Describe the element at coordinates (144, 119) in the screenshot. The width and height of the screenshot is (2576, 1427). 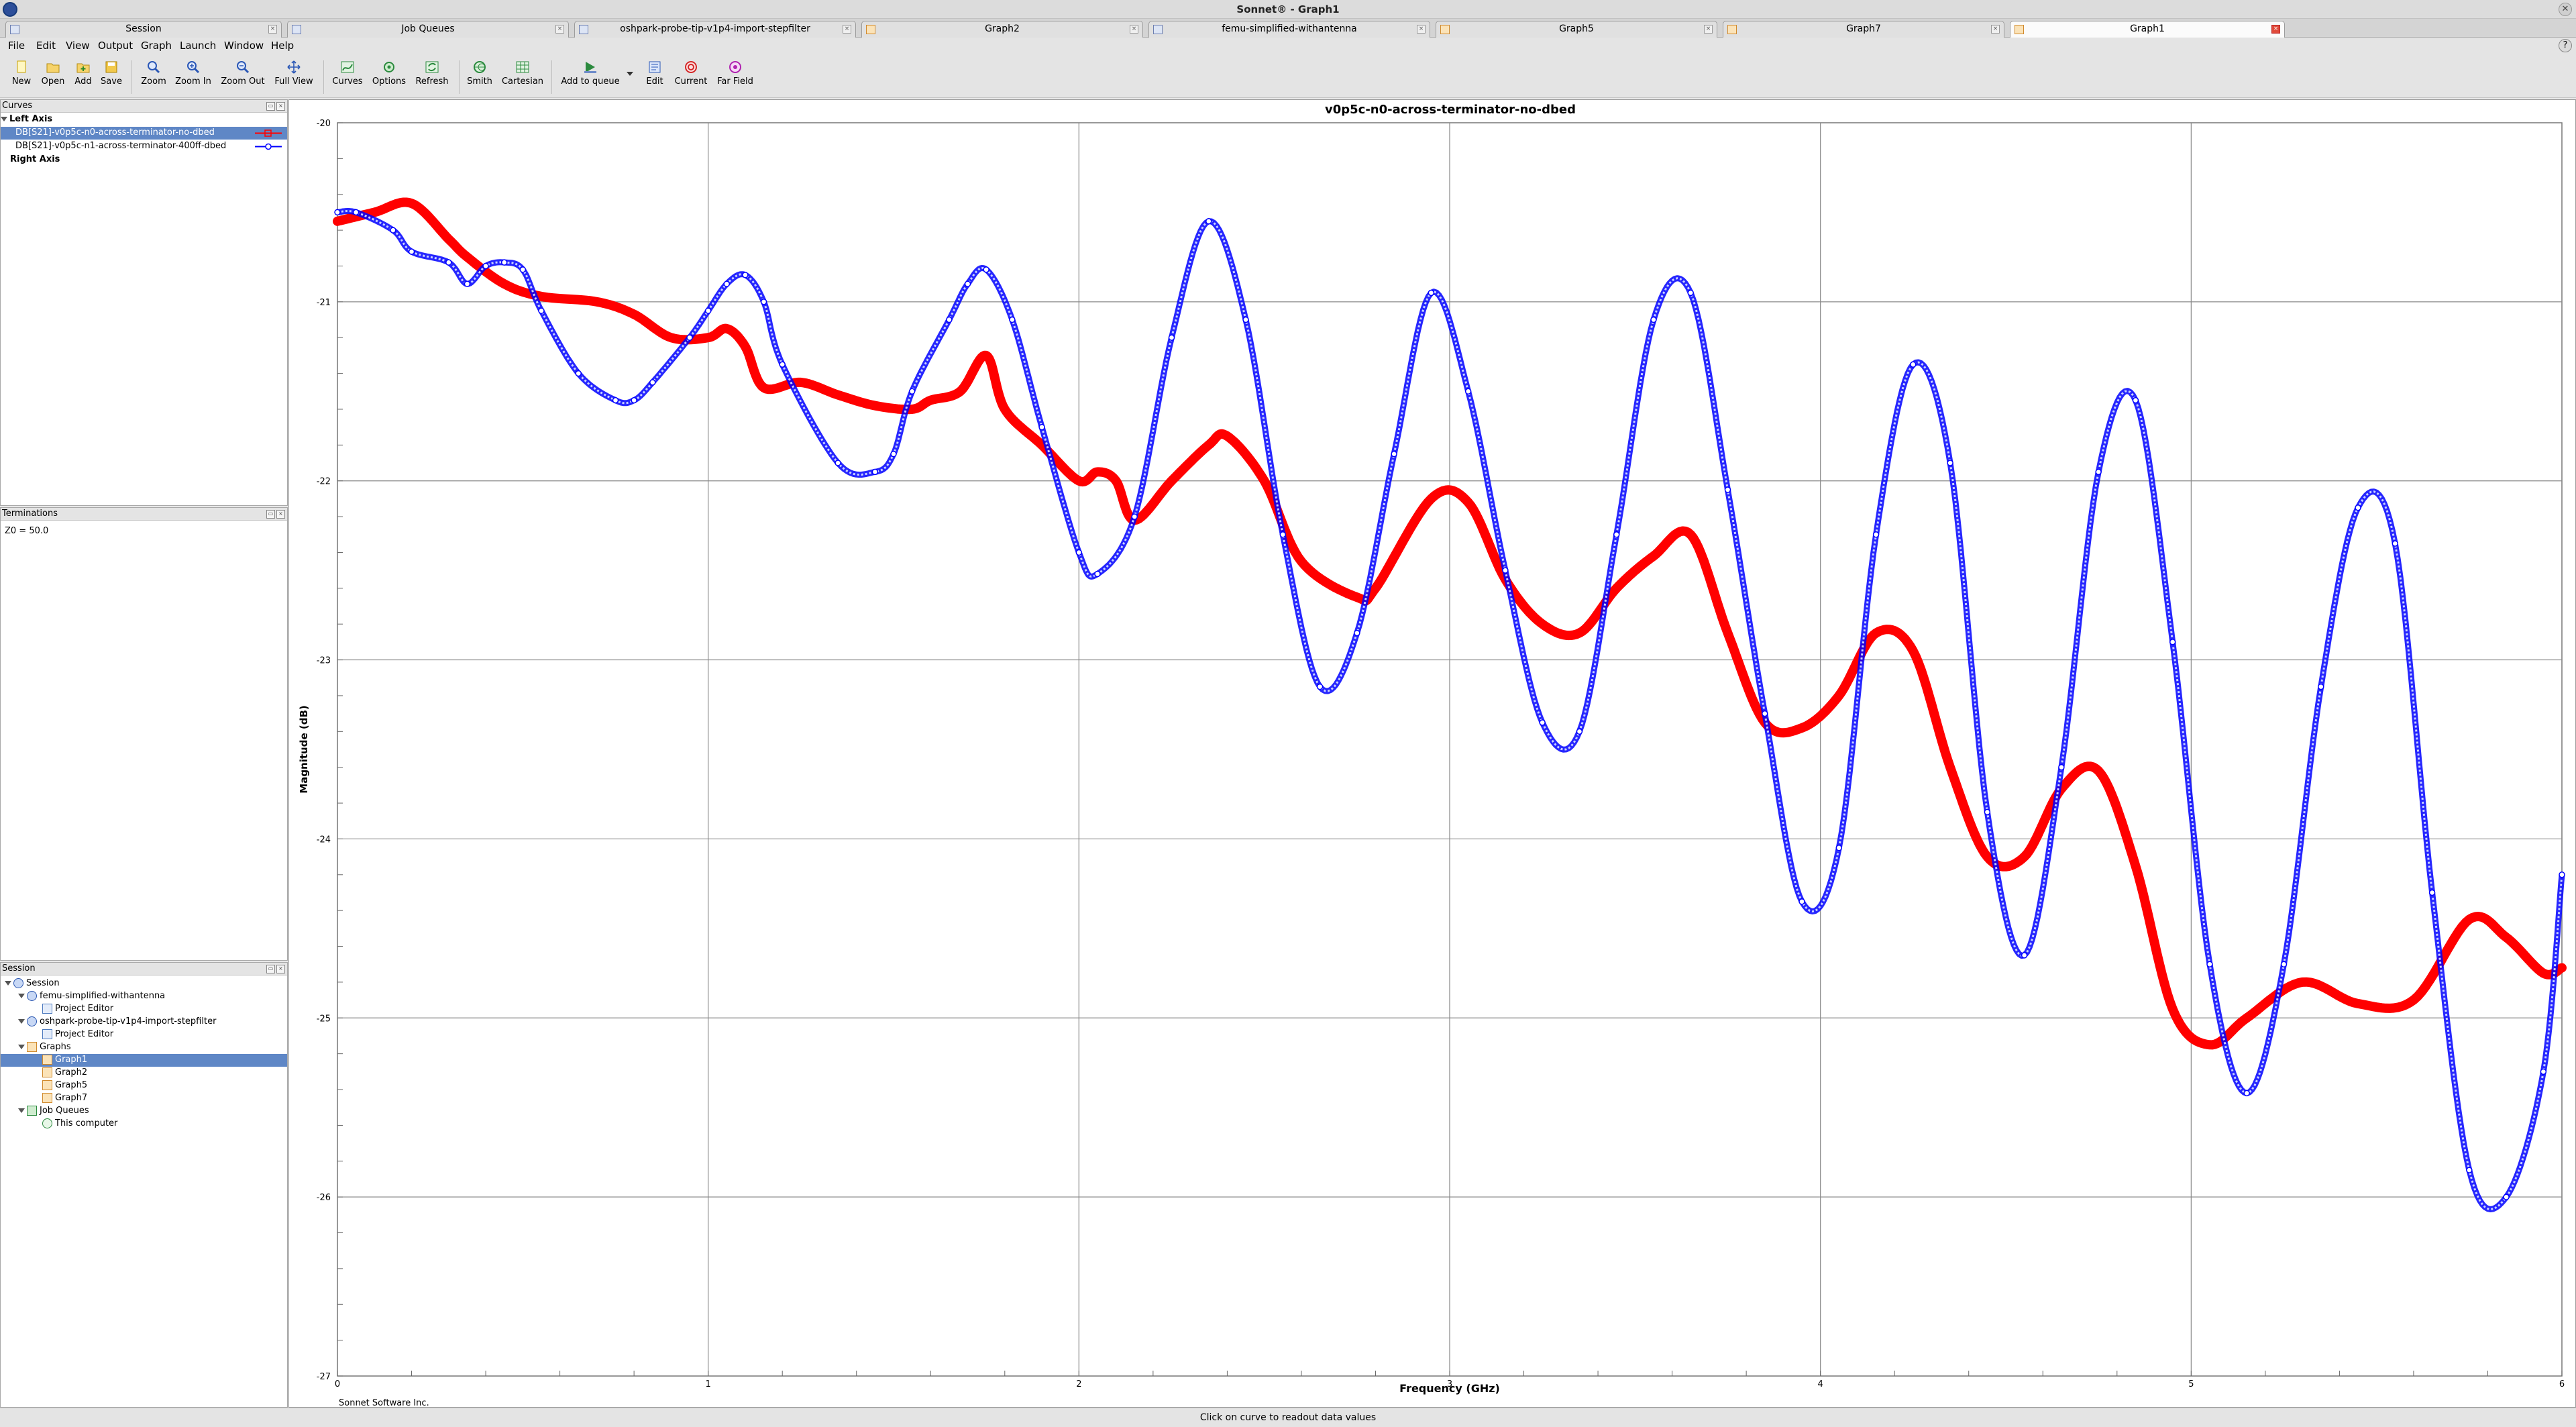
I see `left-axis-group: Left Axis` at that location.